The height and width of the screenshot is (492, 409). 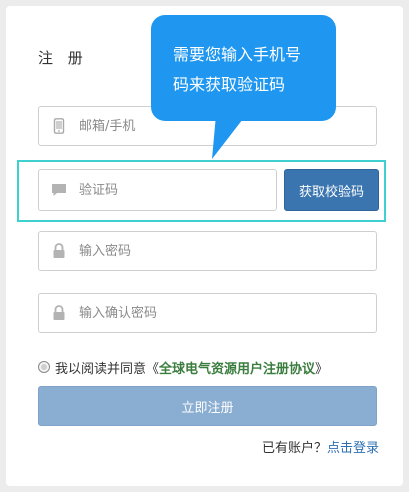 I want to click on get-code-button: 获取校验码, so click(x=331, y=190).